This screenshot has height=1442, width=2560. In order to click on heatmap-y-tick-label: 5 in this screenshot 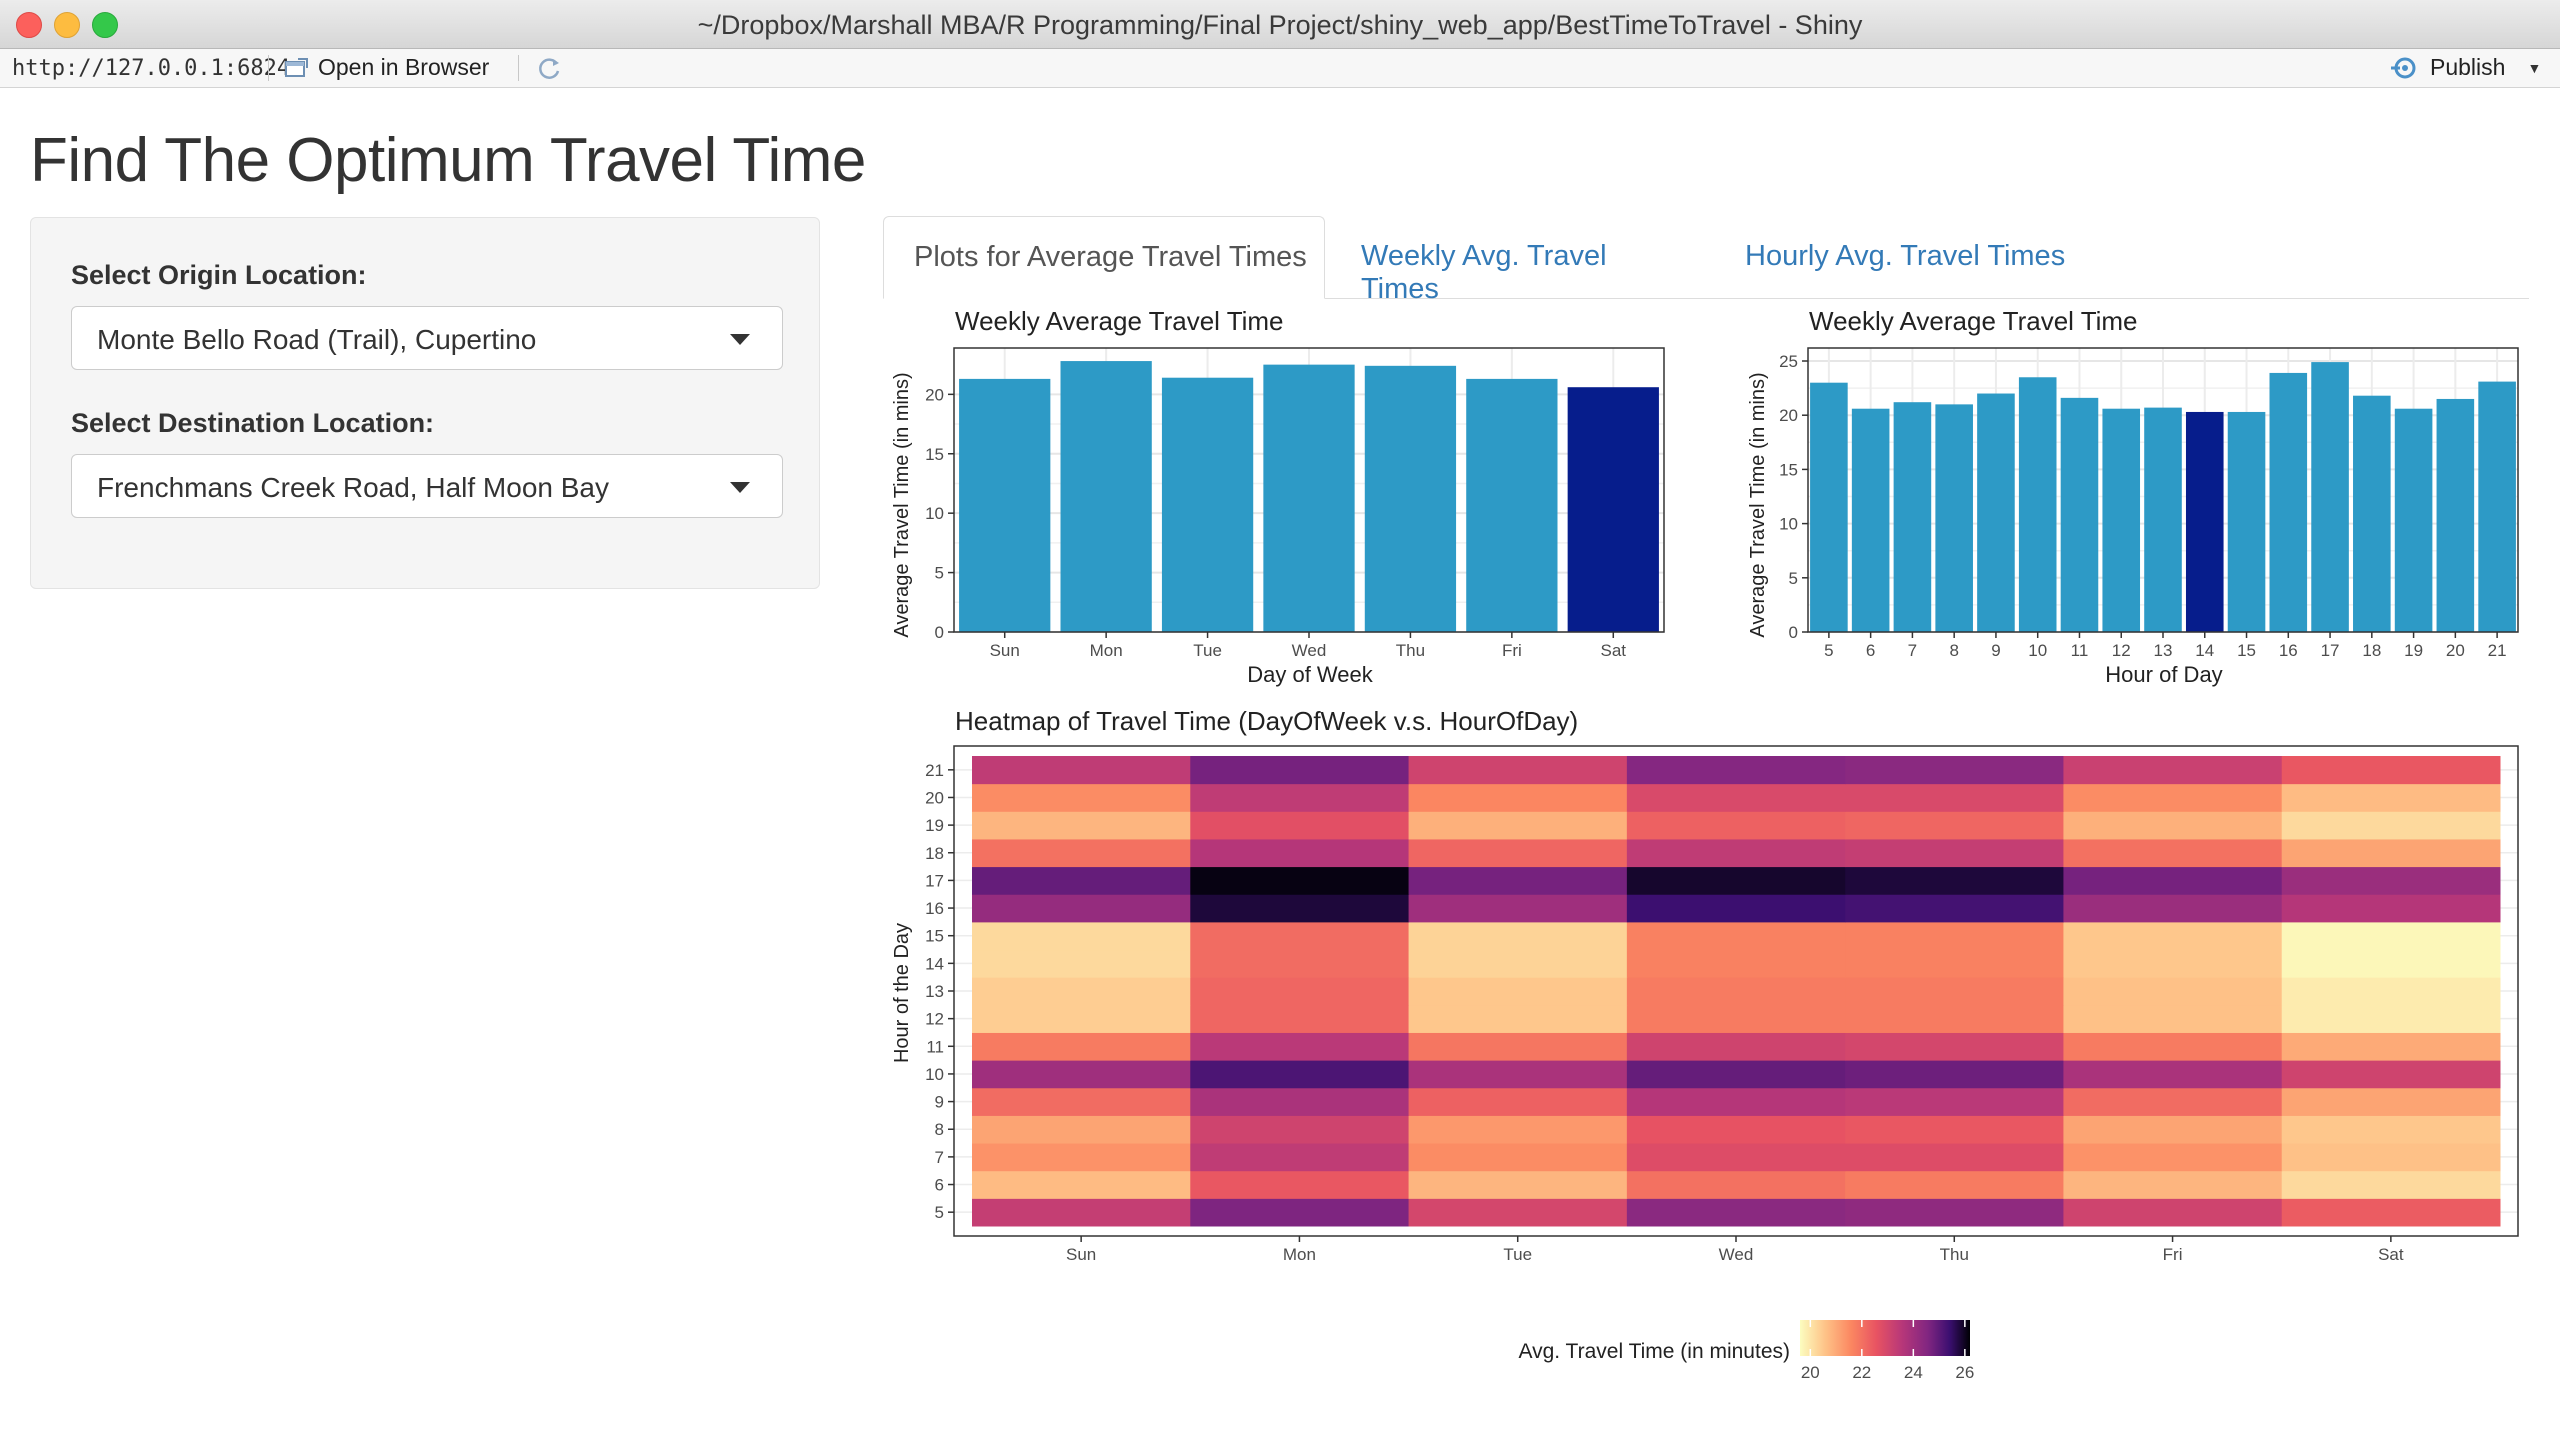, I will do `click(939, 1212)`.